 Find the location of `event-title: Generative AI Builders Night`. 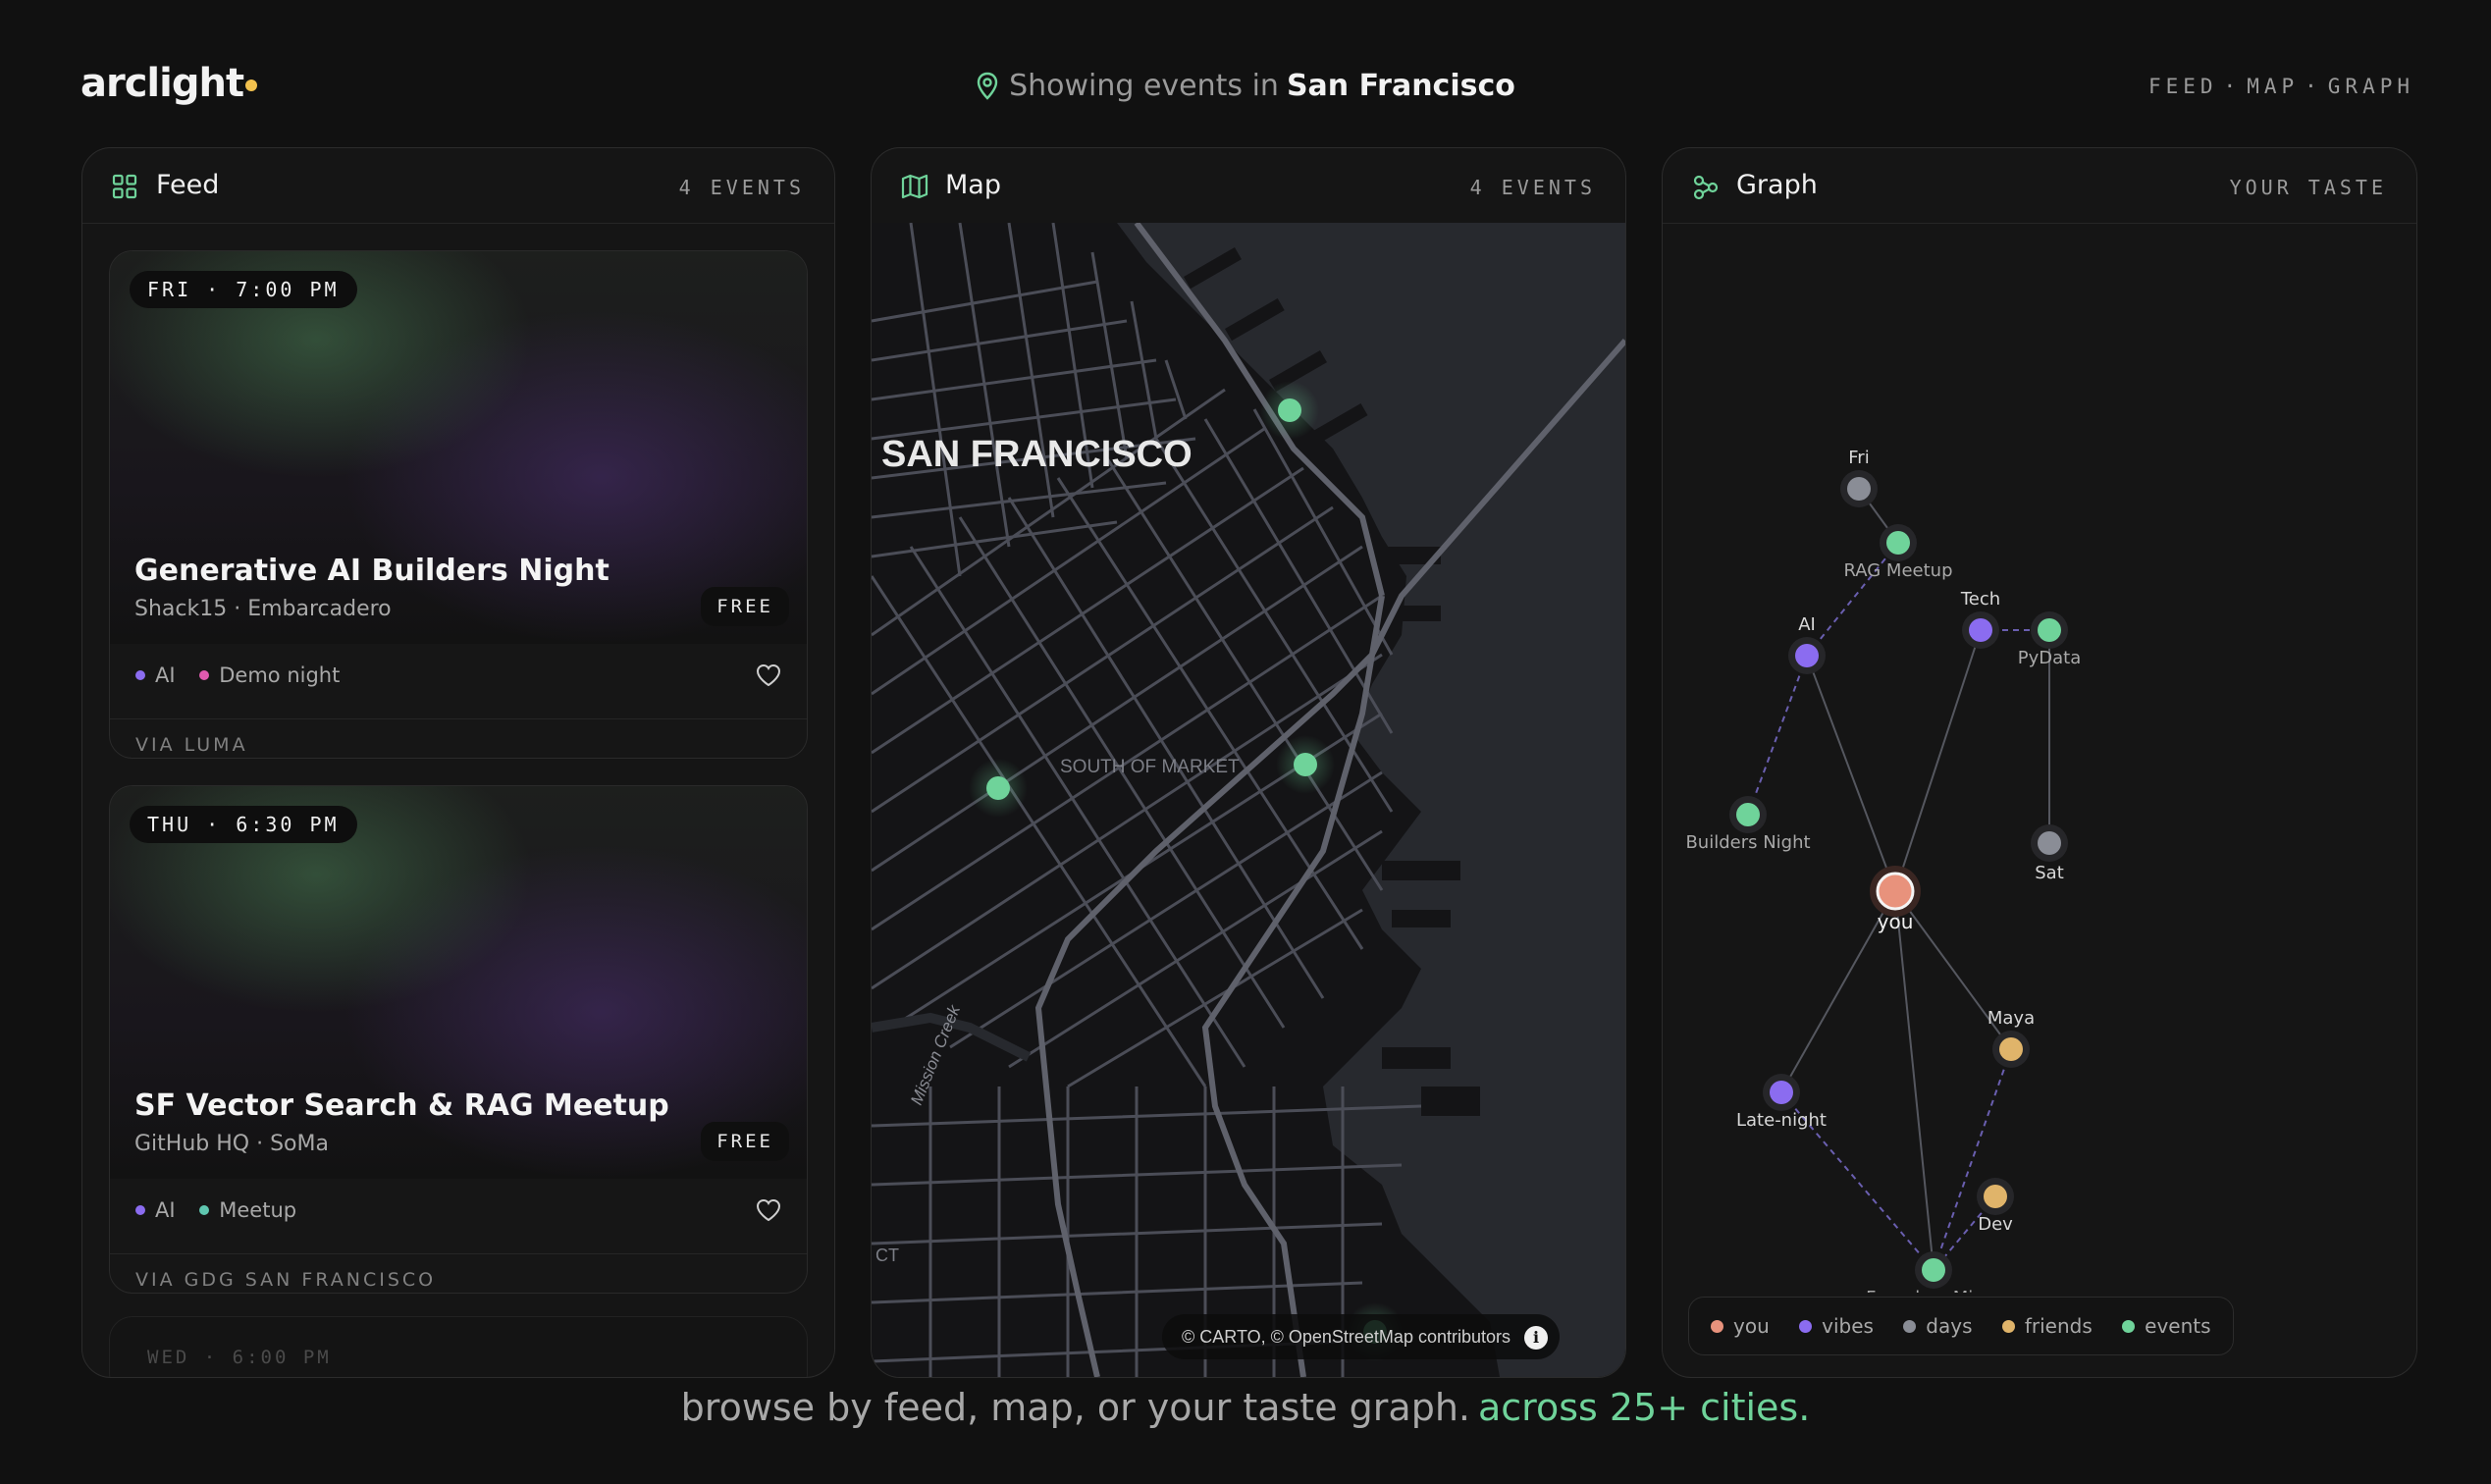

event-title: Generative AI Builders Night is located at coordinates (372, 571).